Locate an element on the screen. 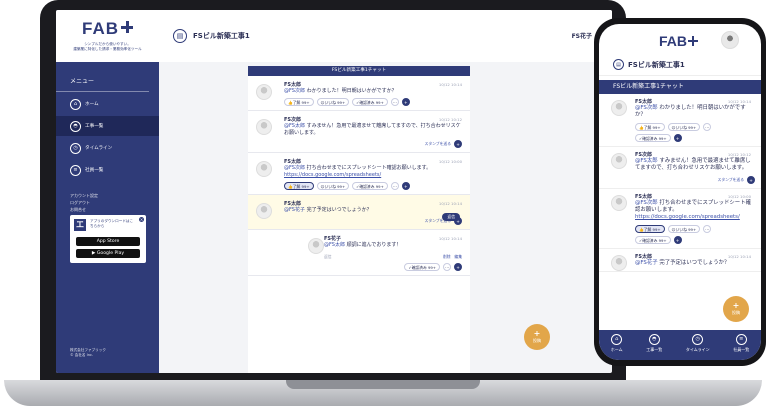 The height and width of the screenshot is (410, 768). chat-title-bar: FSビル新築工事1チャット is located at coordinates (359, 71).